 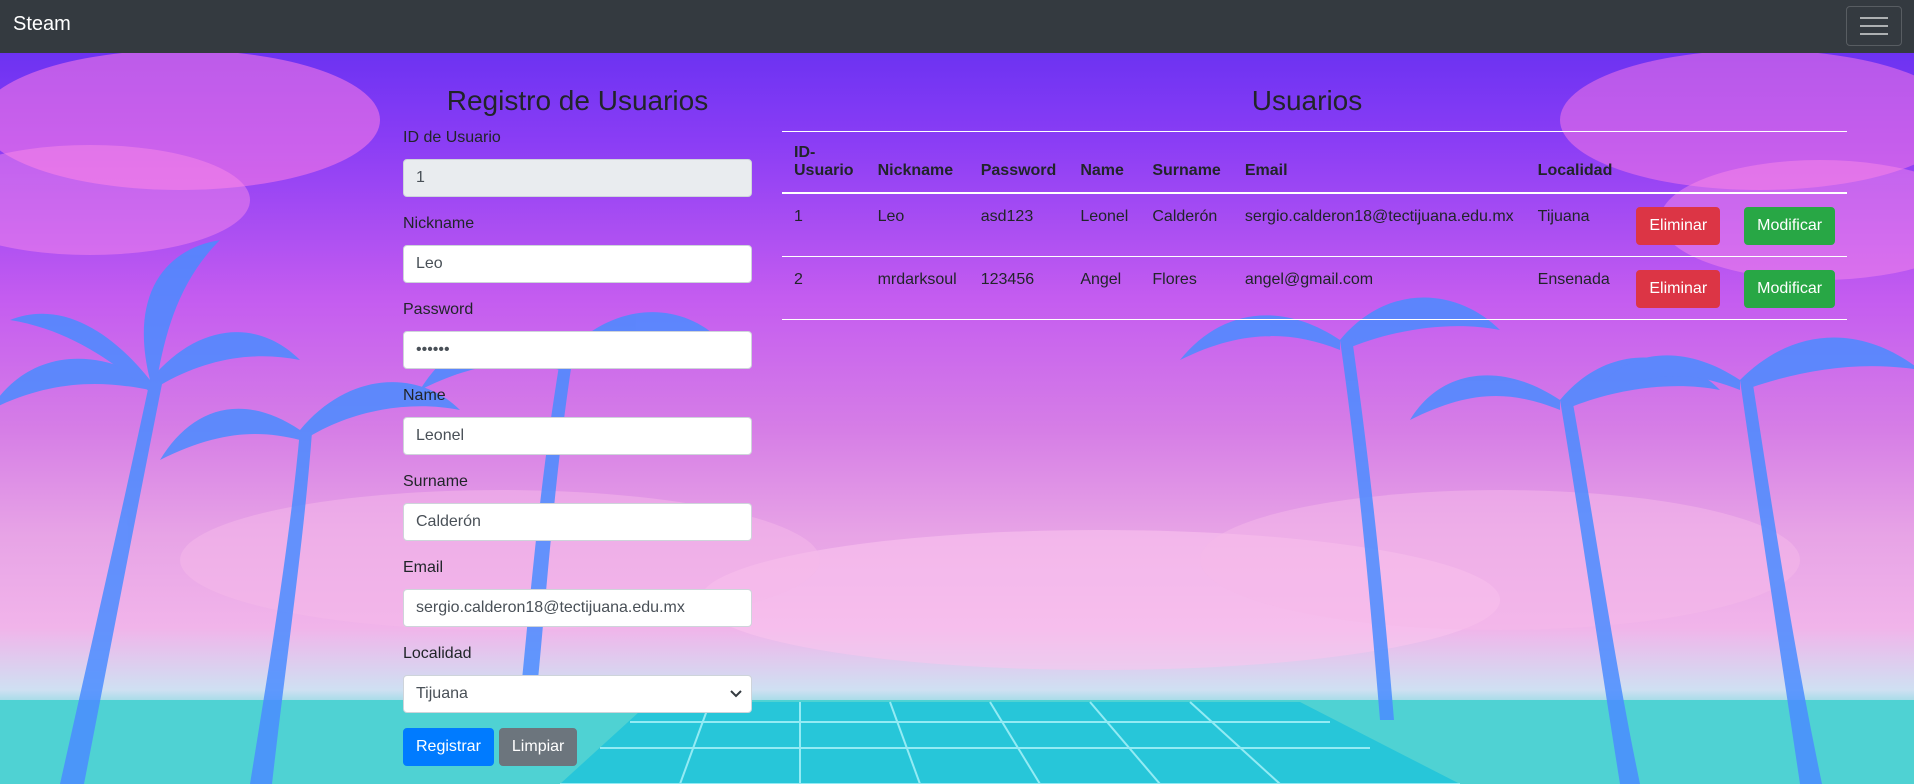 What do you see at coordinates (1174, 279) in the screenshot?
I see `cell-surname: Flores` at bounding box center [1174, 279].